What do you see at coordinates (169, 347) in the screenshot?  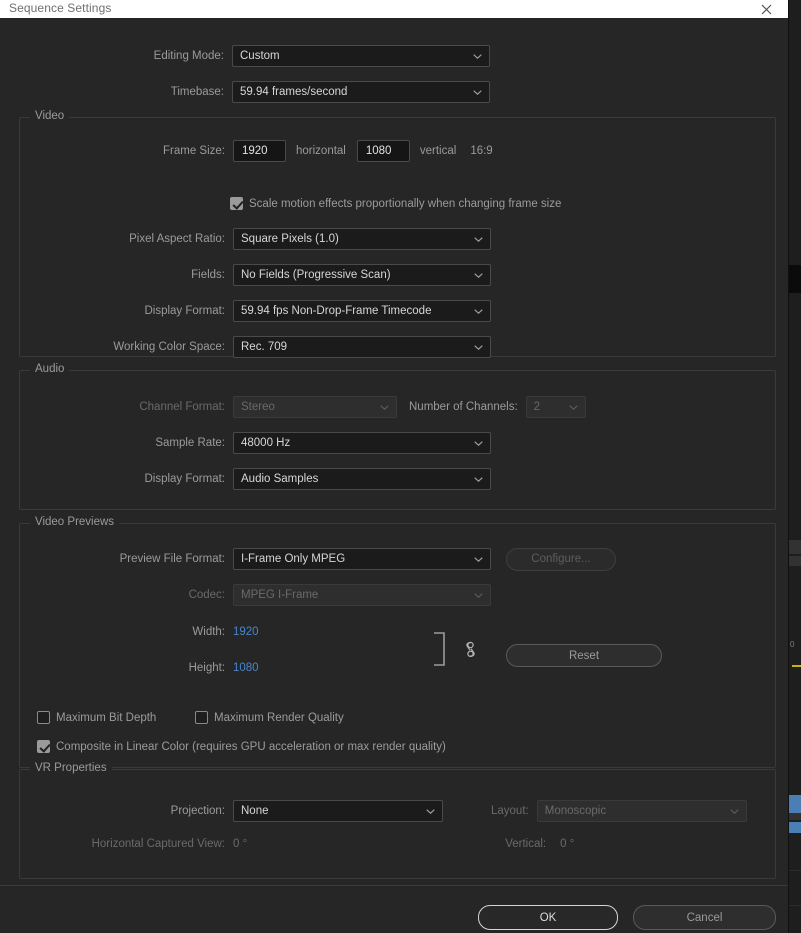 I see `working-color-space-label: Working Color Space:` at bounding box center [169, 347].